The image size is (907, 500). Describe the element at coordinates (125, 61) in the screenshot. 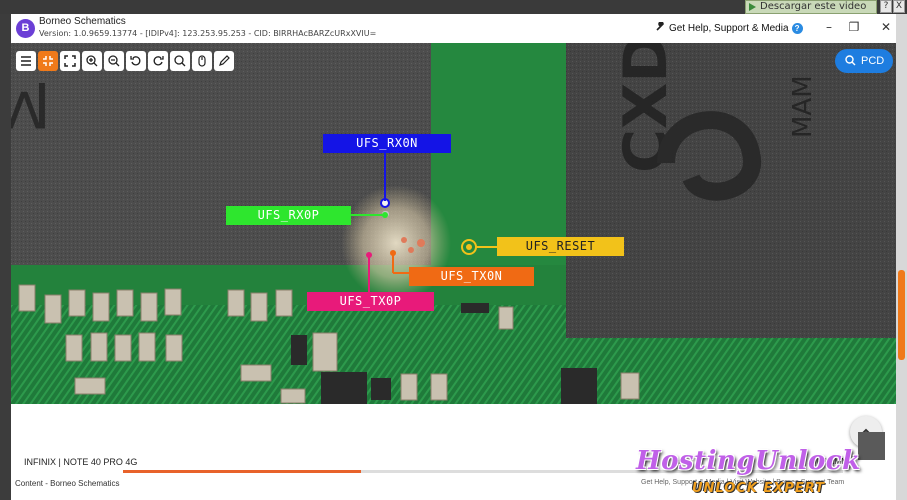

I see `viewer-toolbar` at that location.